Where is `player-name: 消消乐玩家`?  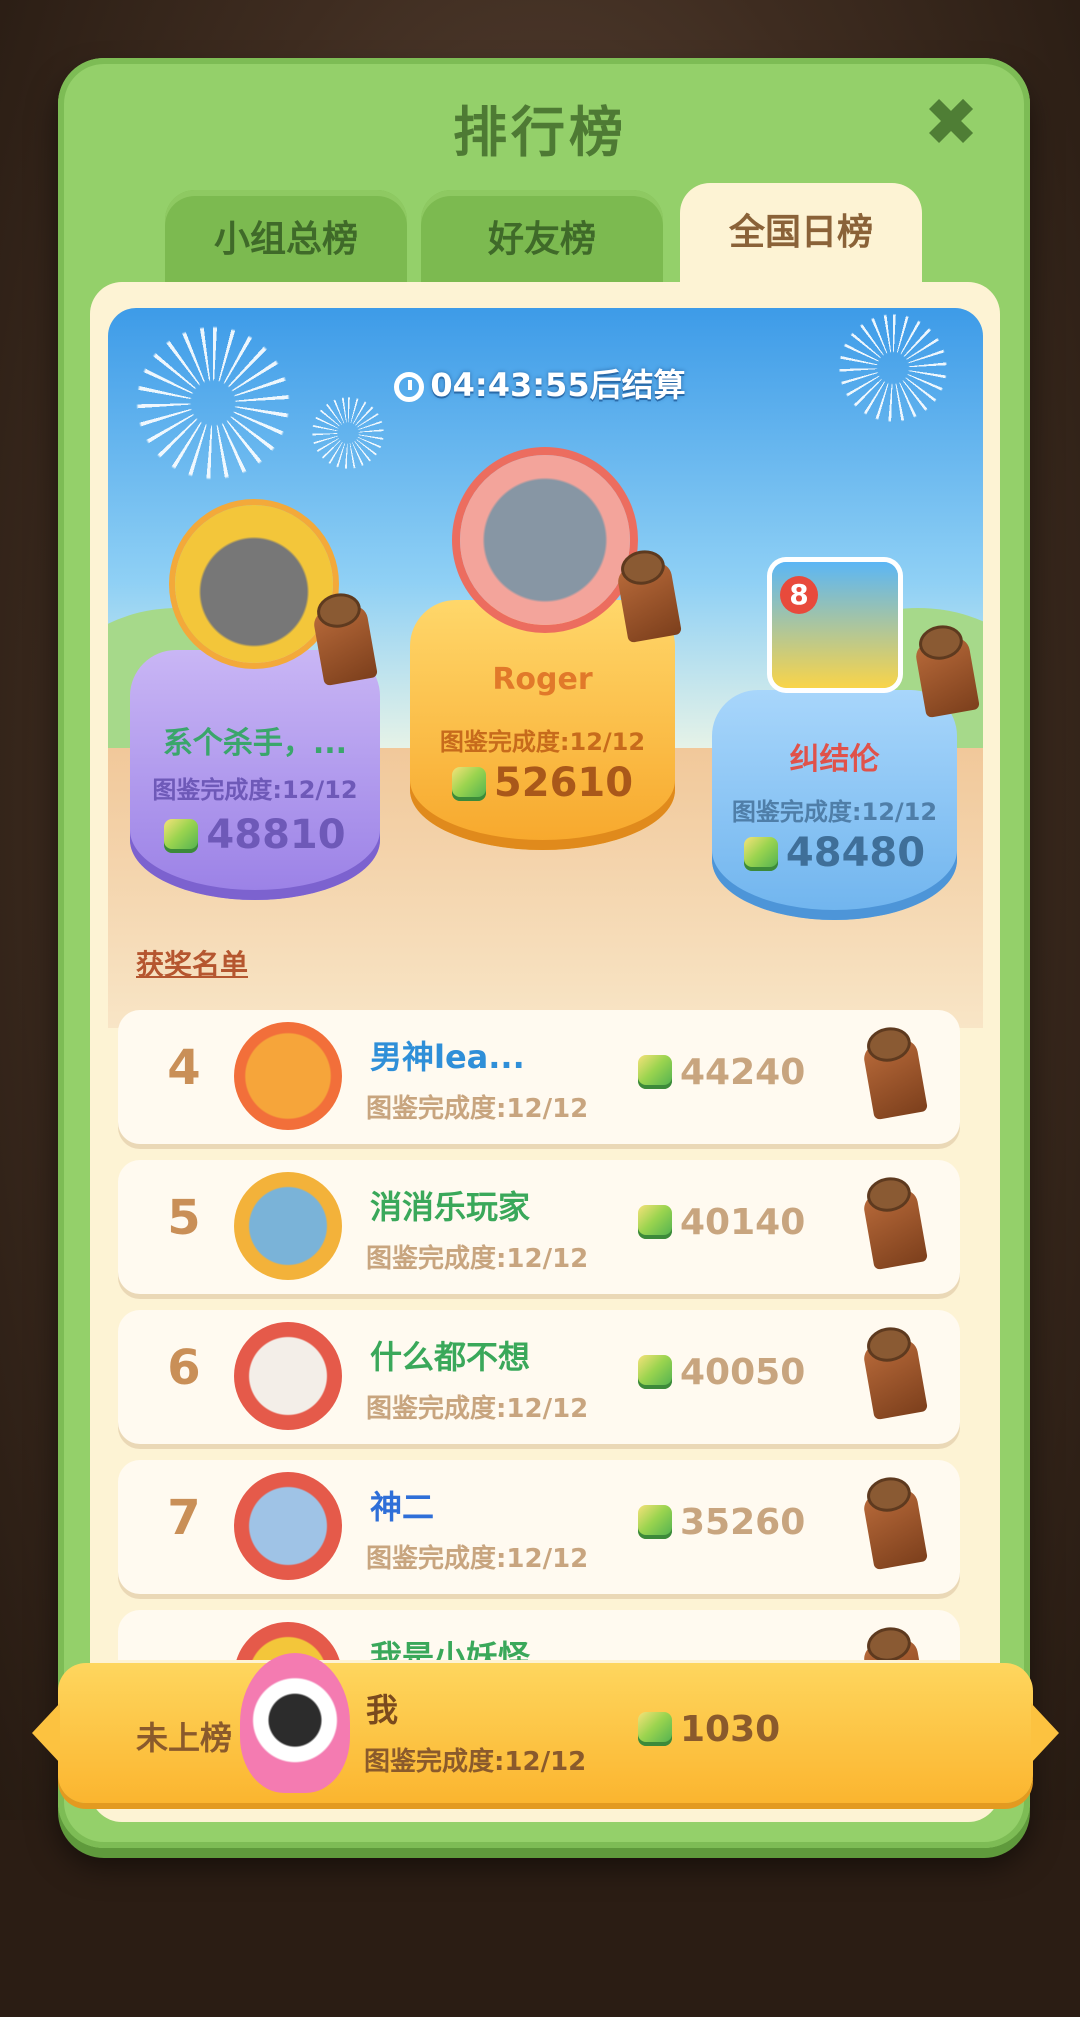 player-name: 消消乐玩家 is located at coordinates (450, 1207).